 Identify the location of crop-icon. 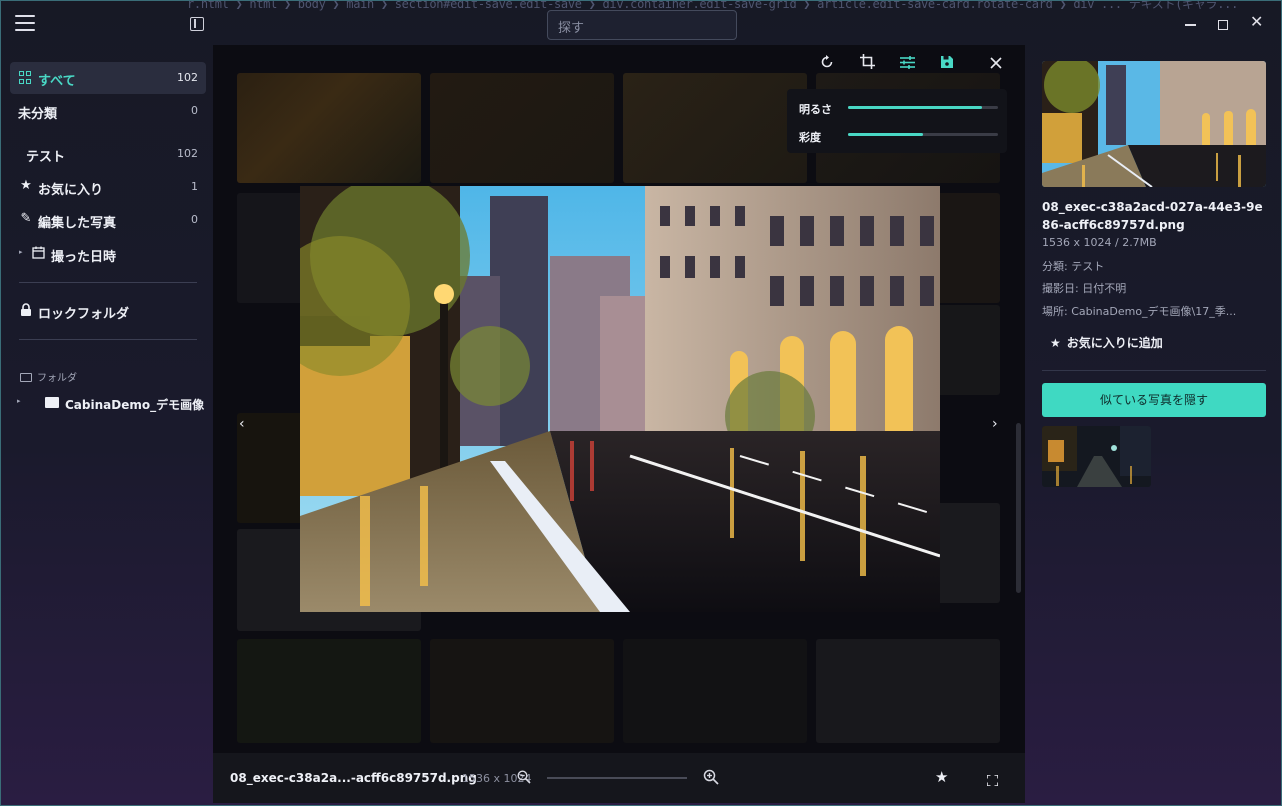
(867, 64).